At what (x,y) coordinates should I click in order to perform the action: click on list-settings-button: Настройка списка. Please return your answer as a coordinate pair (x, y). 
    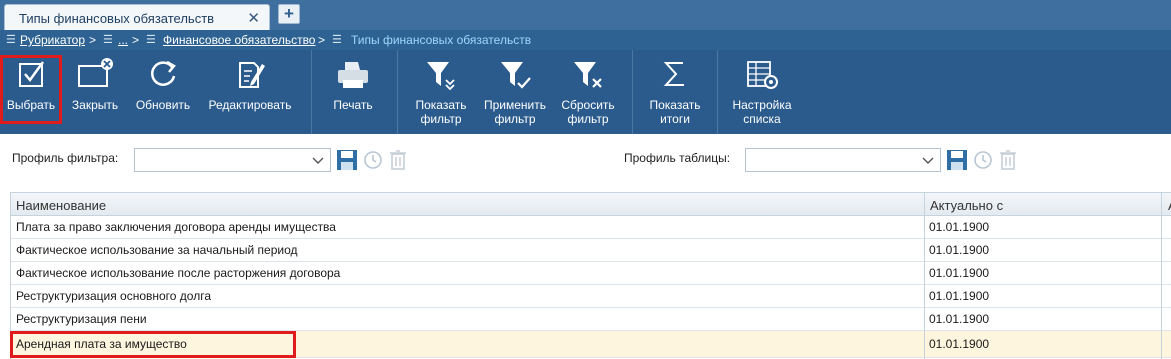
    Looking at the image, I should click on (762, 92).